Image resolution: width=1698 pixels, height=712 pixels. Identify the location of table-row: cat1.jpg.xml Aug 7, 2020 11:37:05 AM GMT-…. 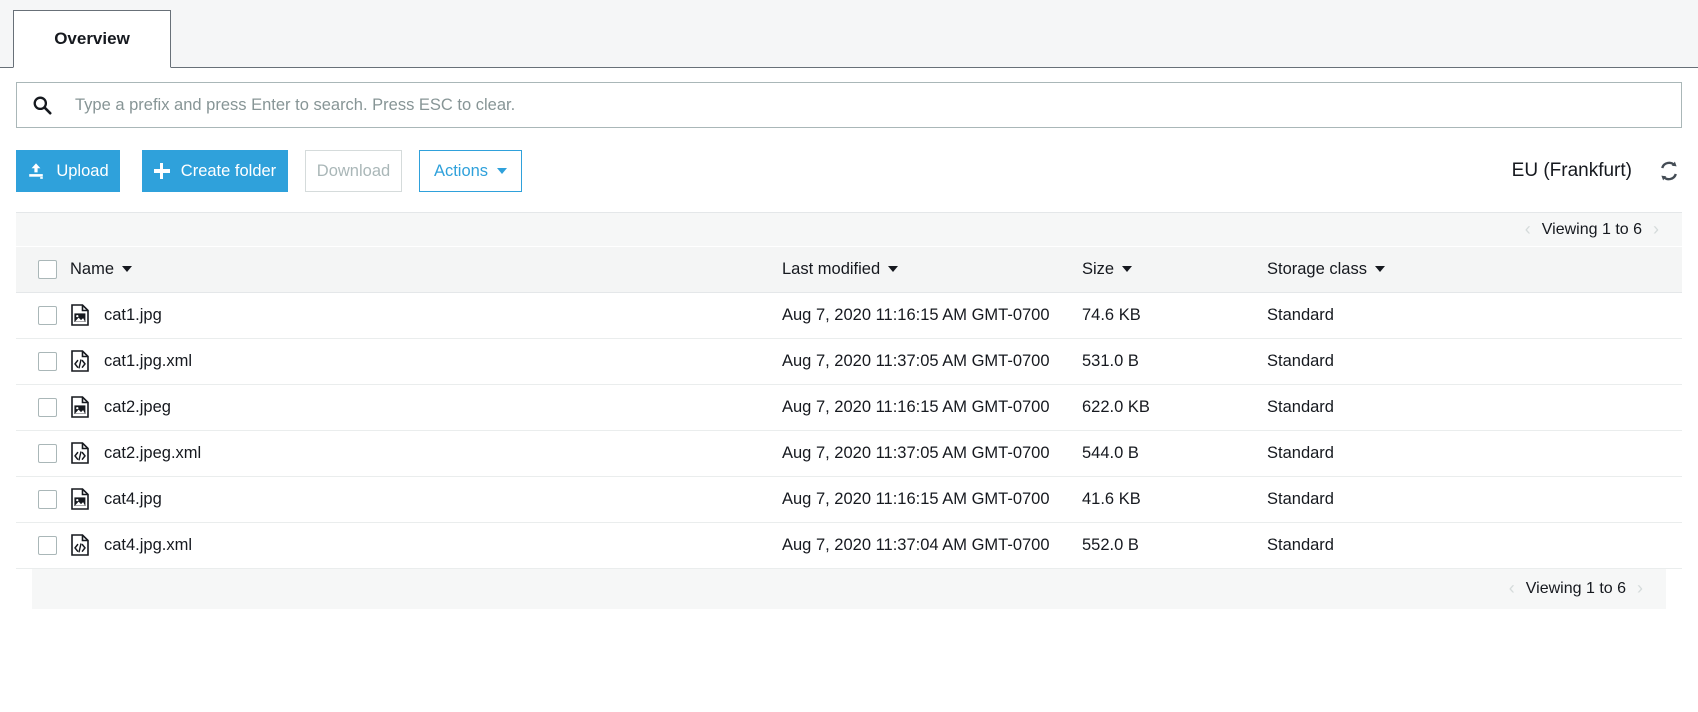
(849, 361).